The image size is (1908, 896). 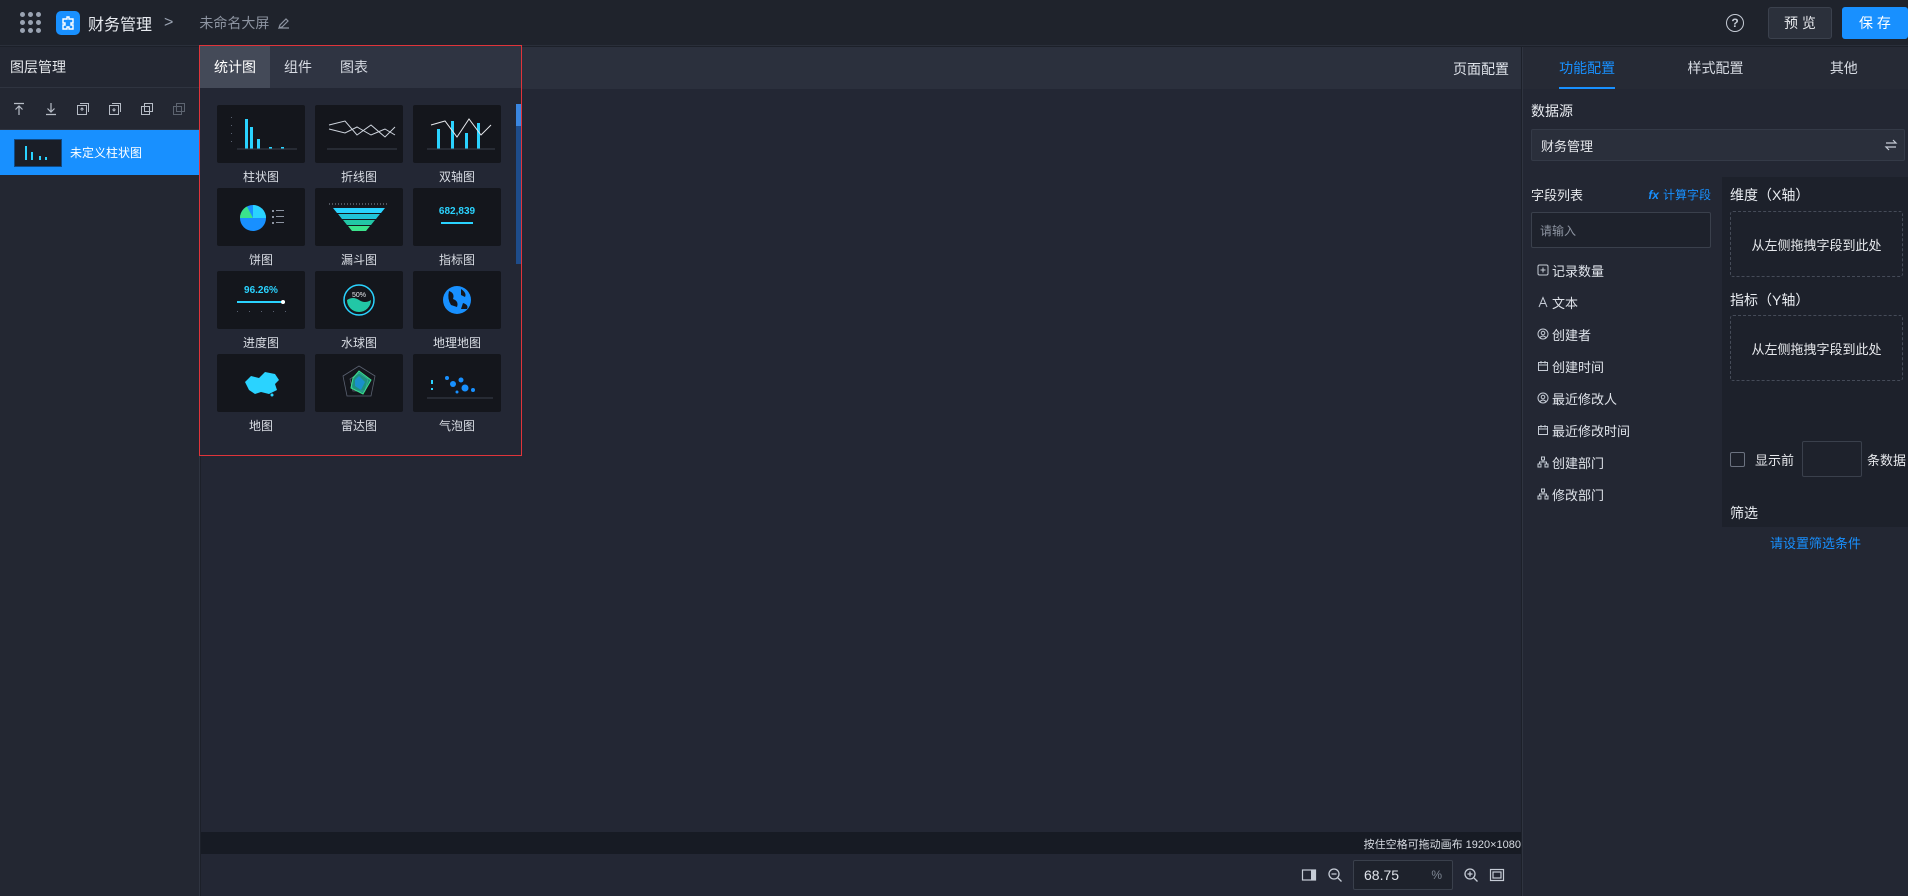 I want to click on layer-thumbnail, so click(x=38, y=152).